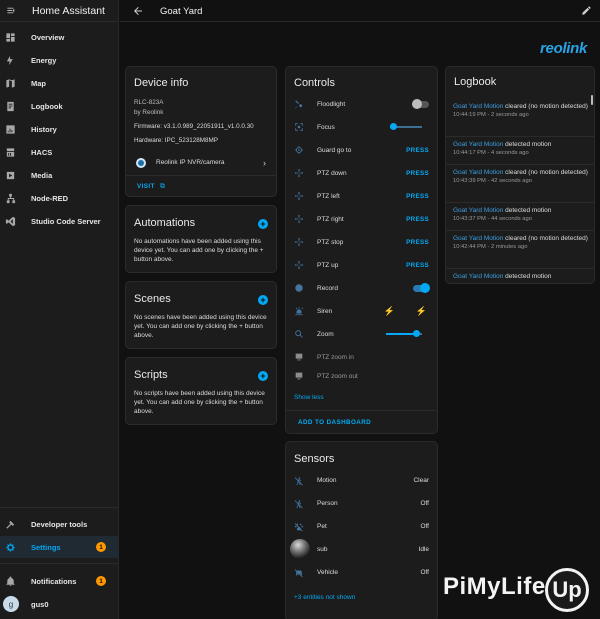 The width and height of the screenshot is (600, 619). Describe the element at coordinates (66, 221) in the screenshot. I see `sidebar-item-label: Studio Code Server` at that location.